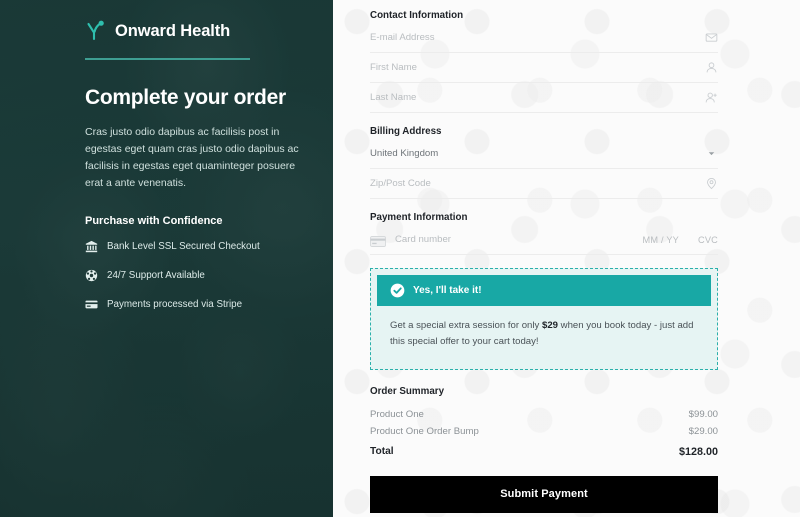  What do you see at coordinates (544, 431) in the screenshot?
I see `table-row: Product One Order Bump $29.00` at bounding box center [544, 431].